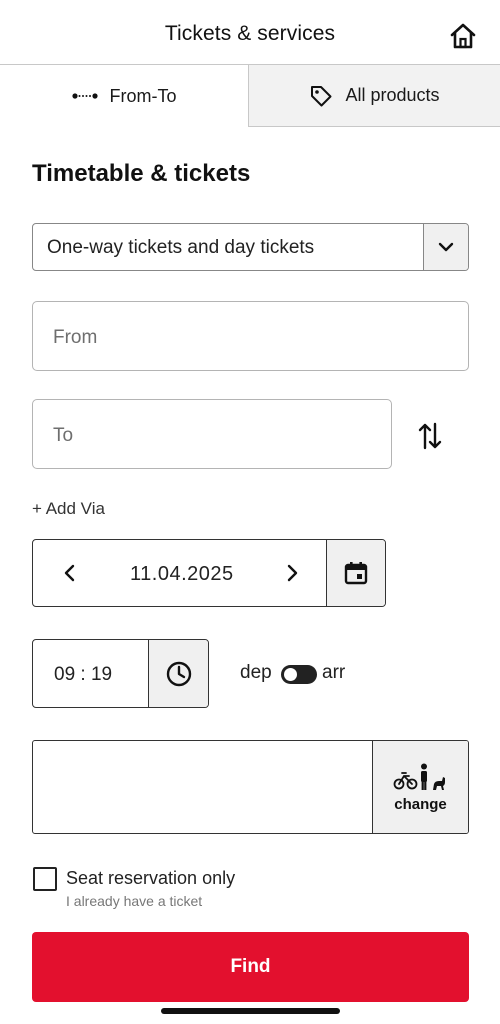 The width and height of the screenshot is (500, 1024). Describe the element at coordinates (143, 95) in the screenshot. I see `tab-from-to-label: From-To` at that location.